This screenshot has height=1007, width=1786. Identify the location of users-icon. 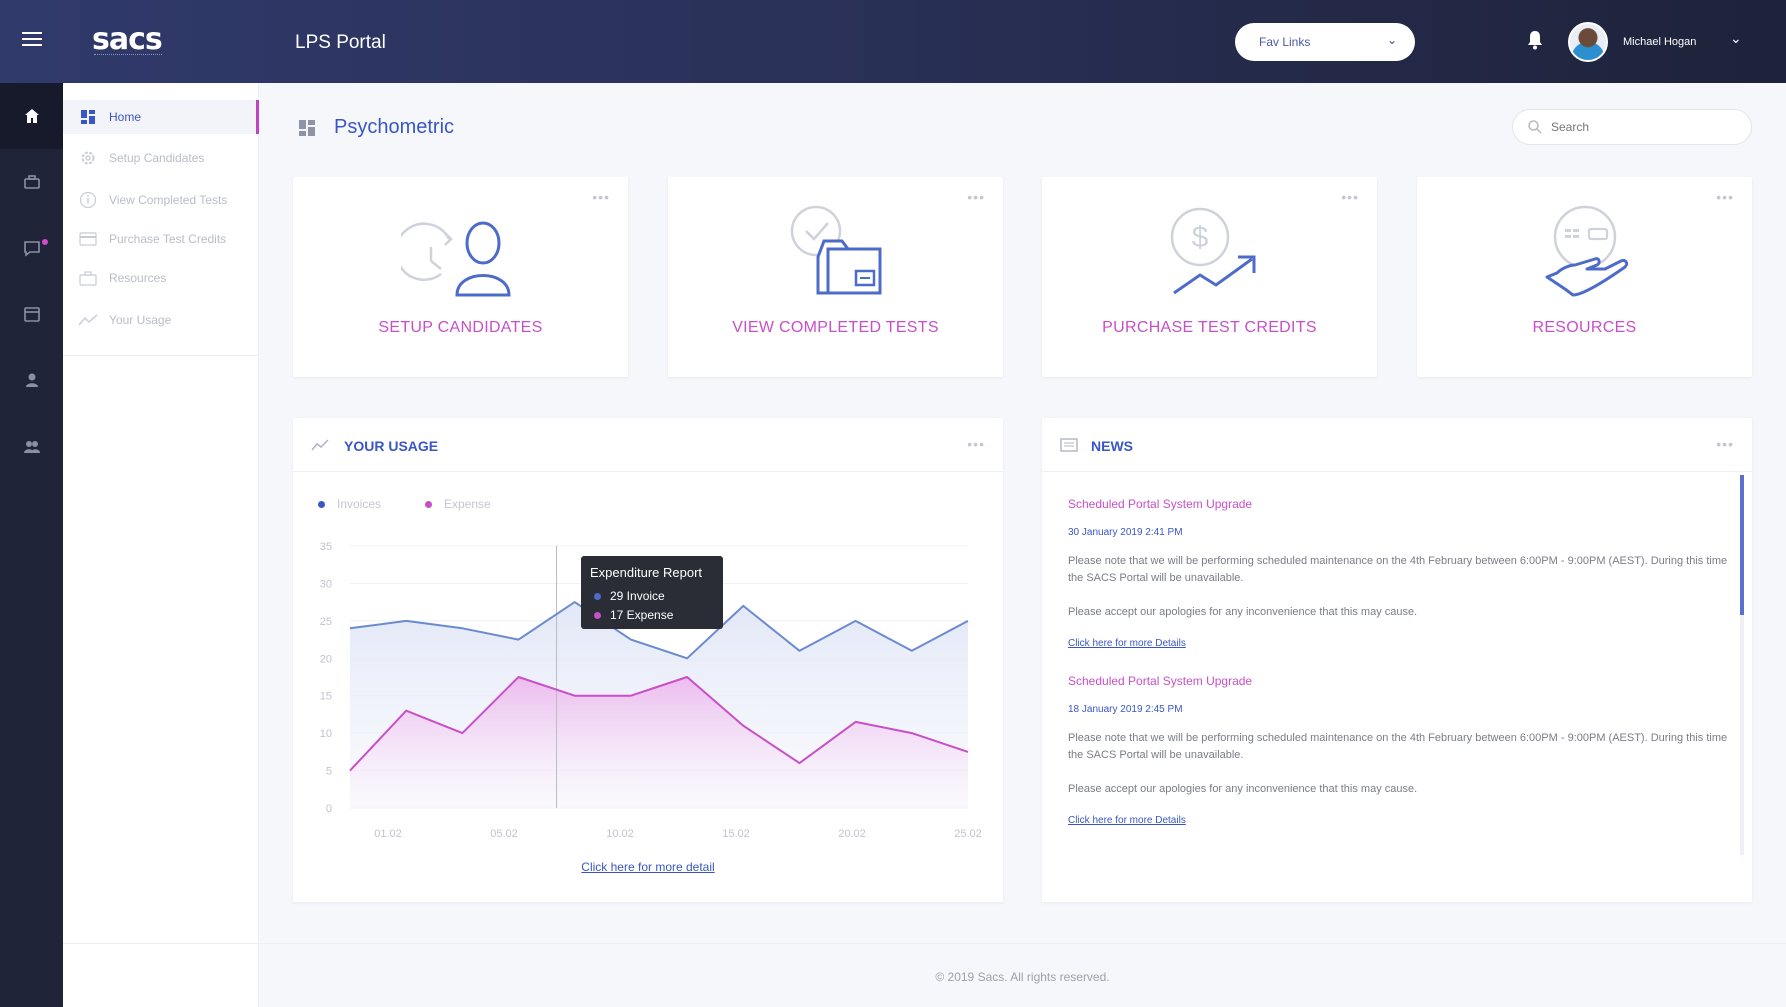
(31, 447).